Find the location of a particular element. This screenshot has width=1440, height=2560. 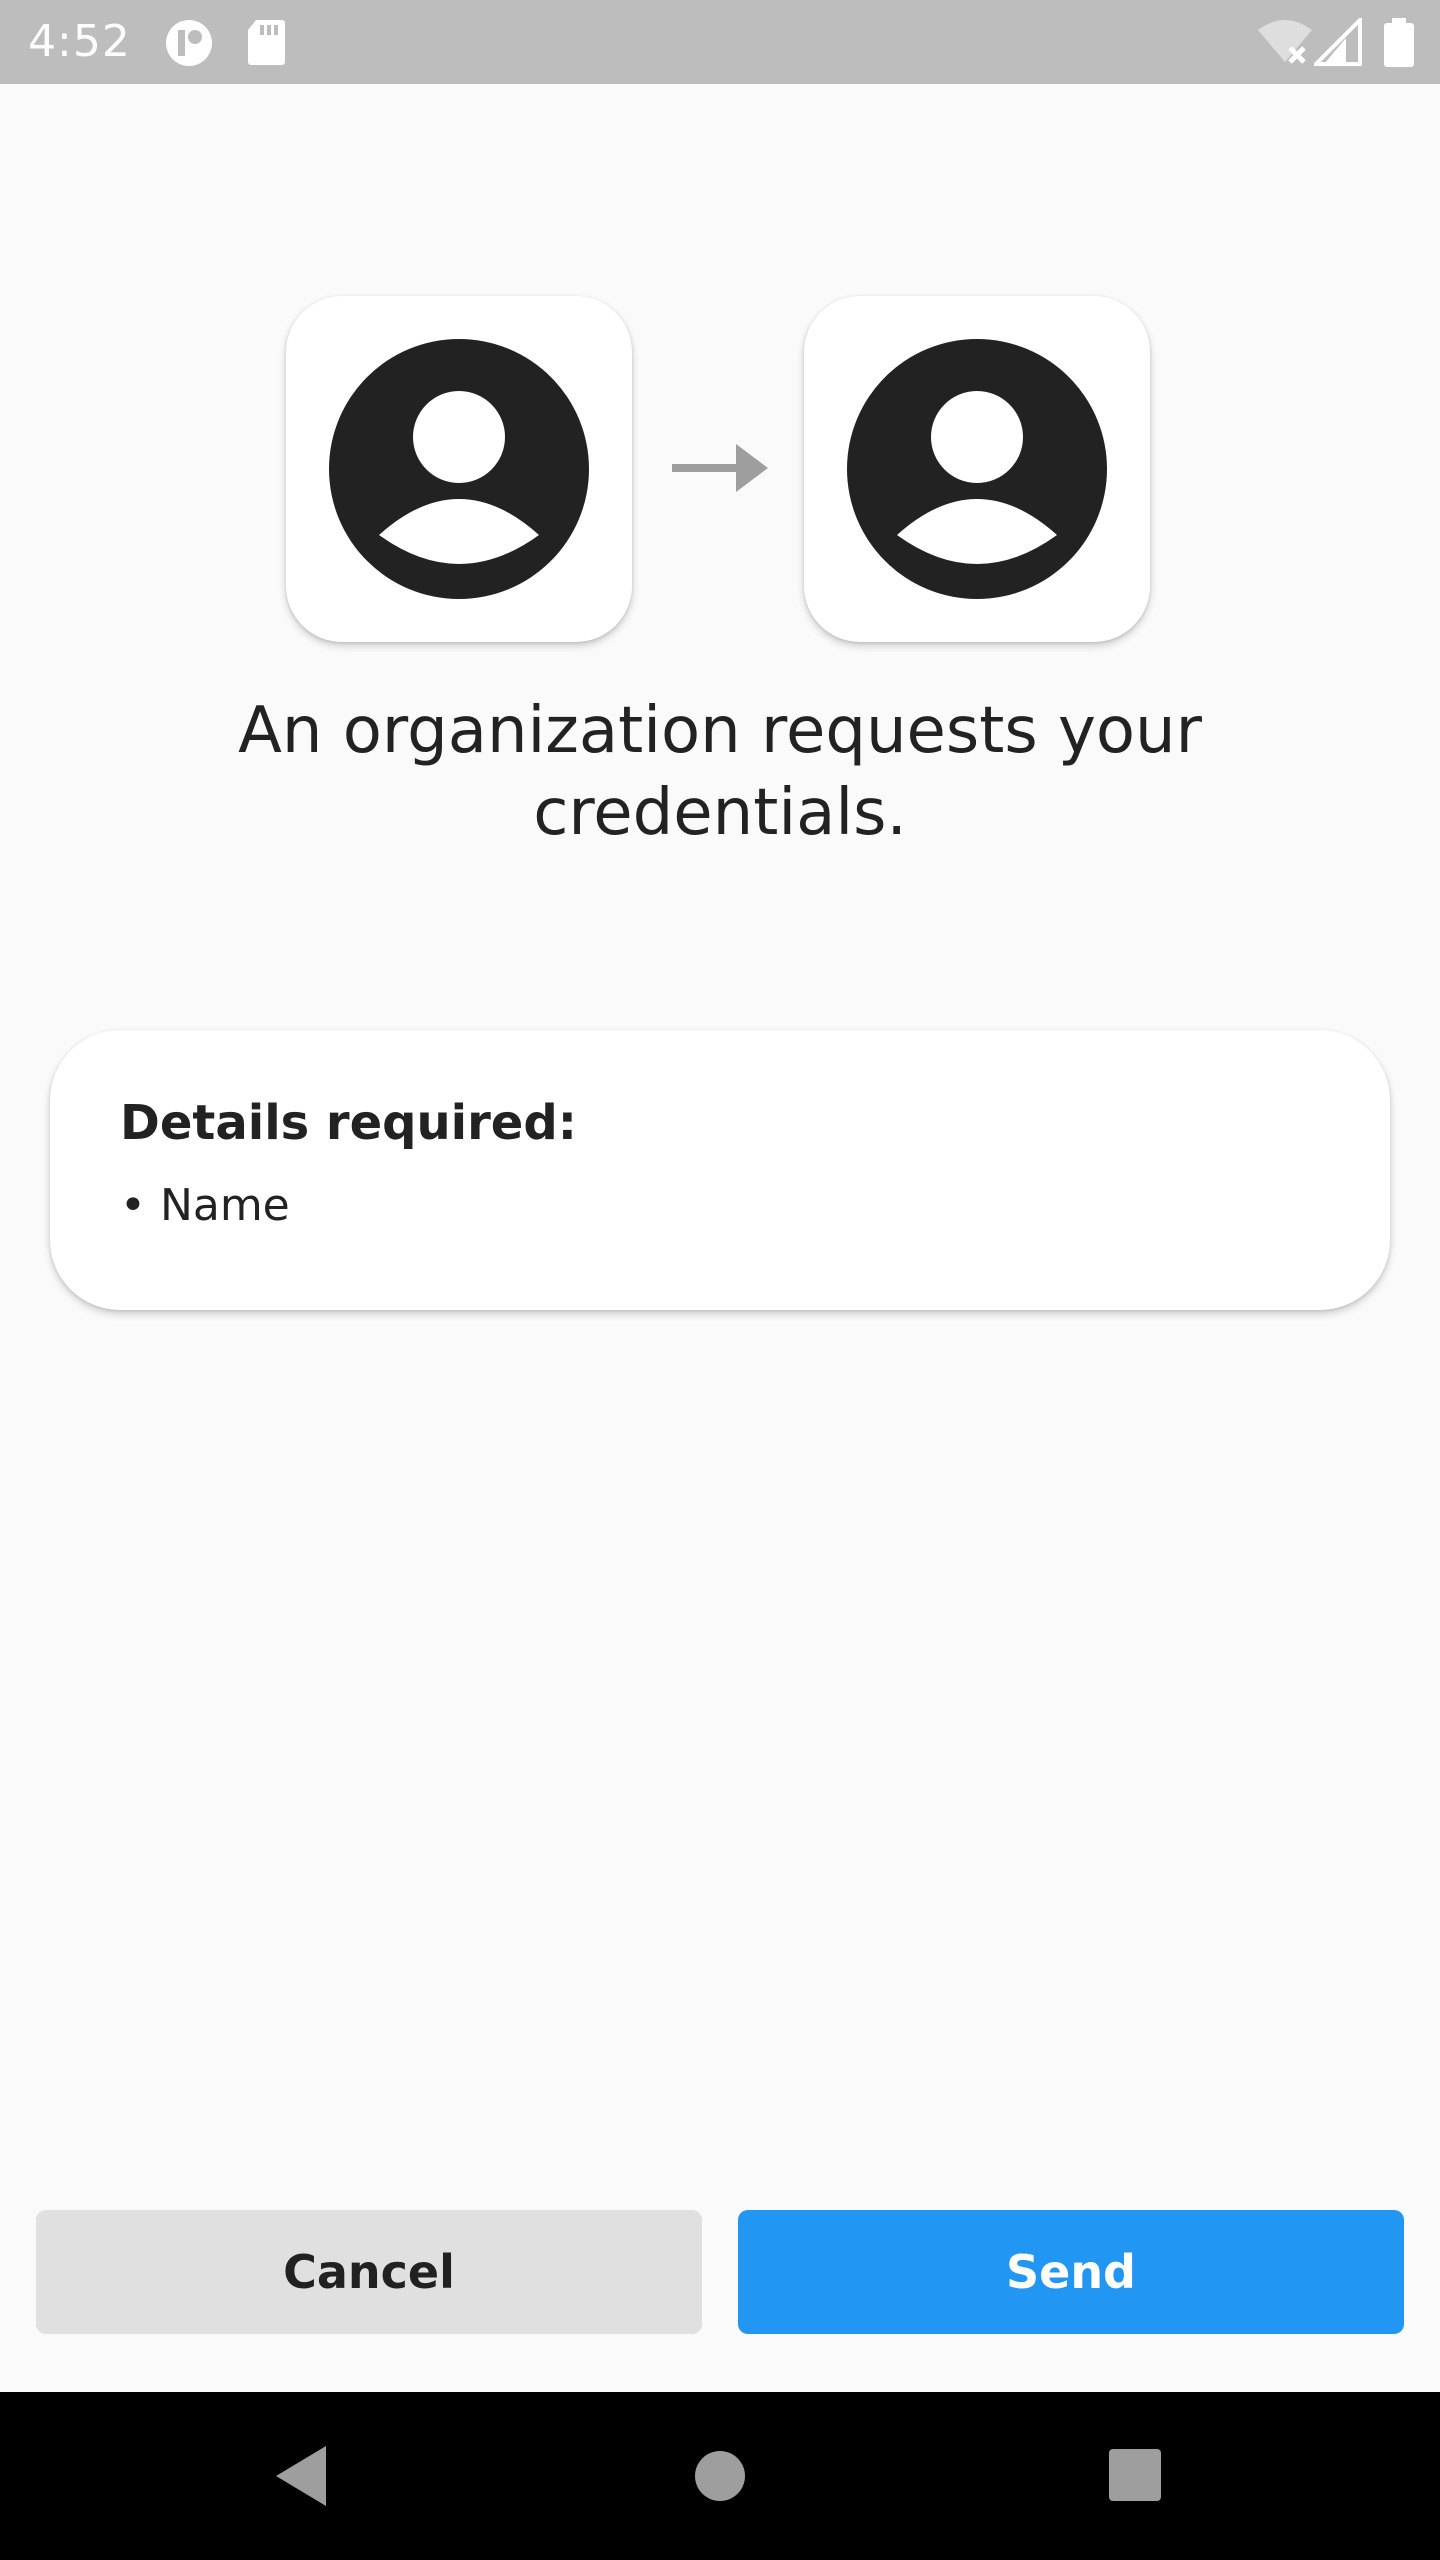

status-time: 4:52 is located at coordinates (79, 41).